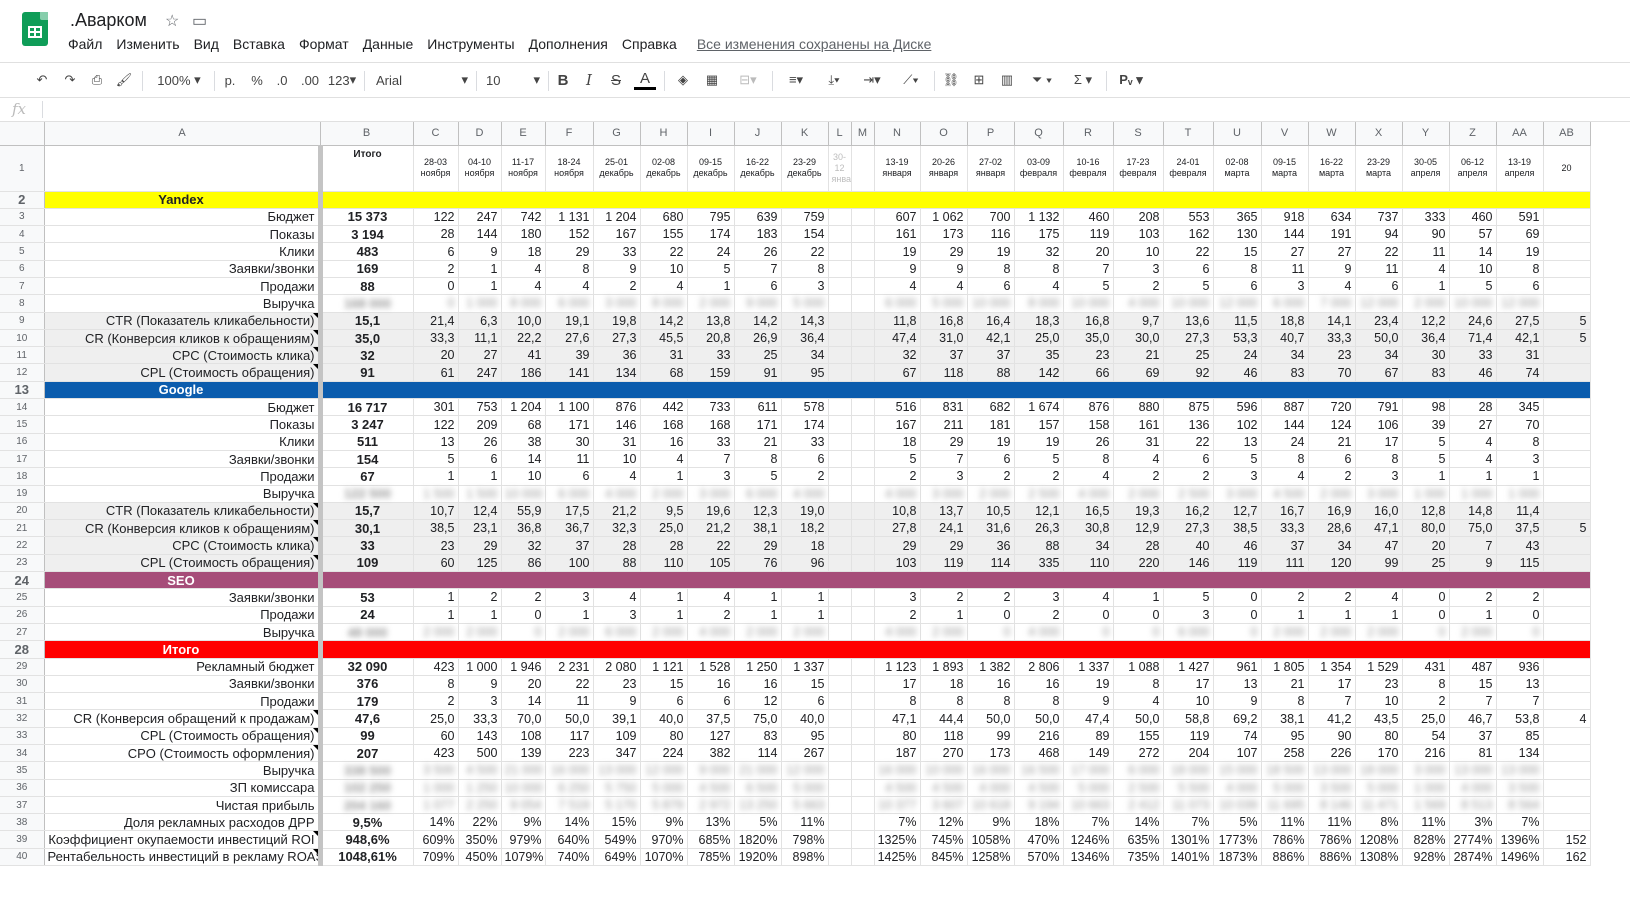 The width and height of the screenshot is (1630, 900). I want to click on column-header: I, so click(711, 134).